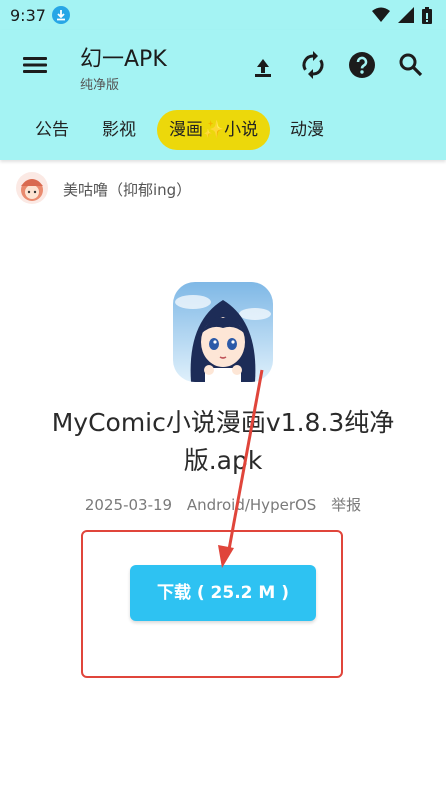 Image resolution: width=446 pixels, height=793 pixels. Describe the element at coordinates (263, 68) in the screenshot. I see `upload-icon` at that location.